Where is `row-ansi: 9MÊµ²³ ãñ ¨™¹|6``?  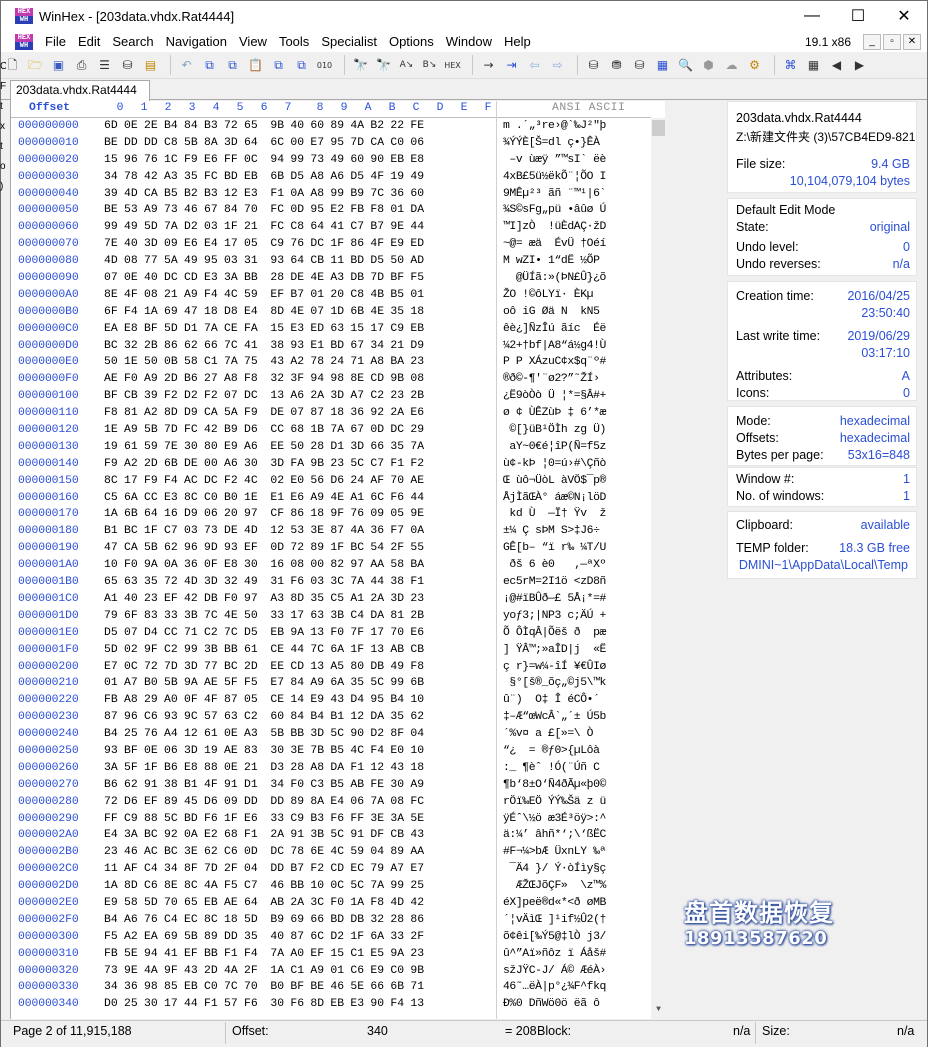
row-ansi: 9MÊµ²³ ãñ ¨™¹|6` is located at coordinates (554, 194).